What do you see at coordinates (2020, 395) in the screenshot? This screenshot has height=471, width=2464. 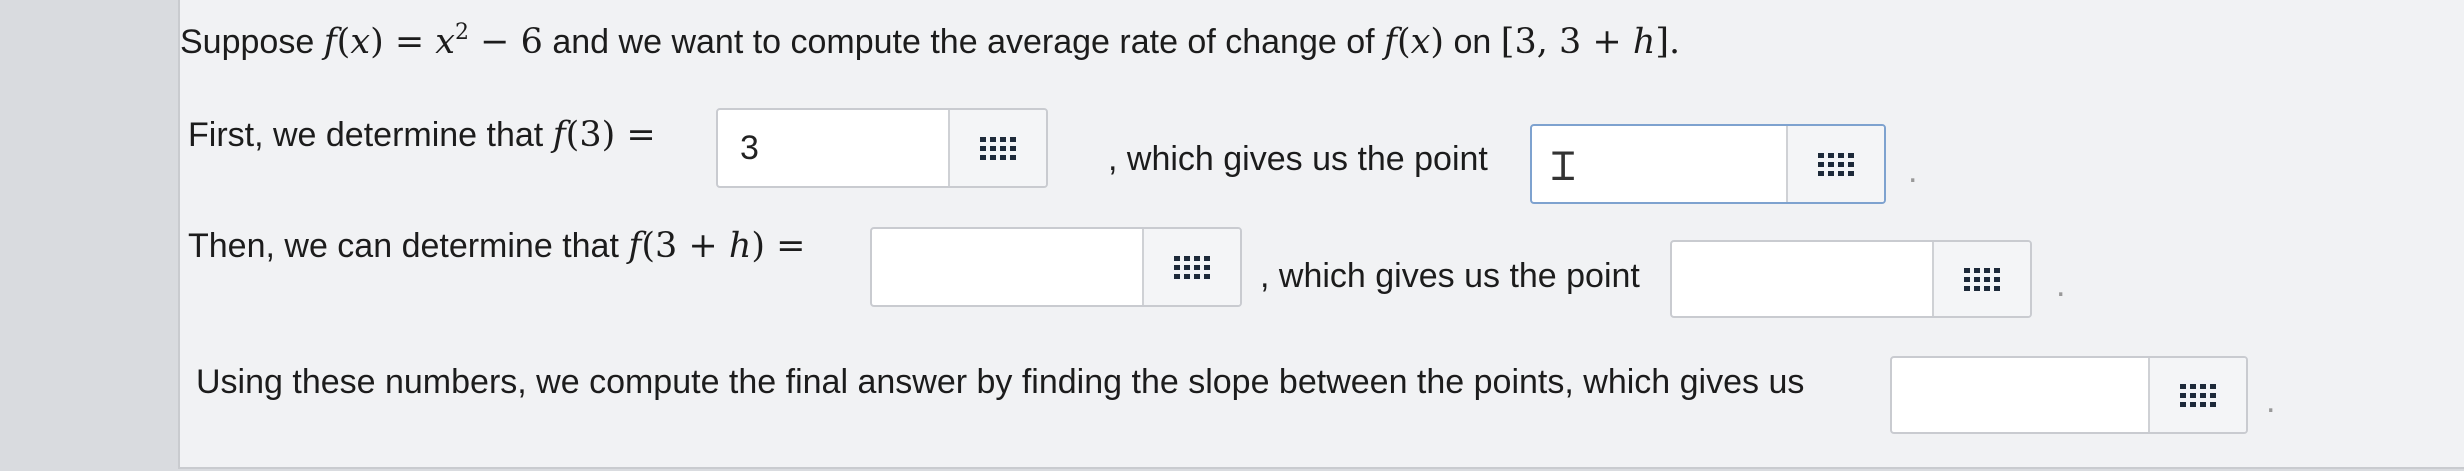 I see `final-answer-value` at bounding box center [2020, 395].